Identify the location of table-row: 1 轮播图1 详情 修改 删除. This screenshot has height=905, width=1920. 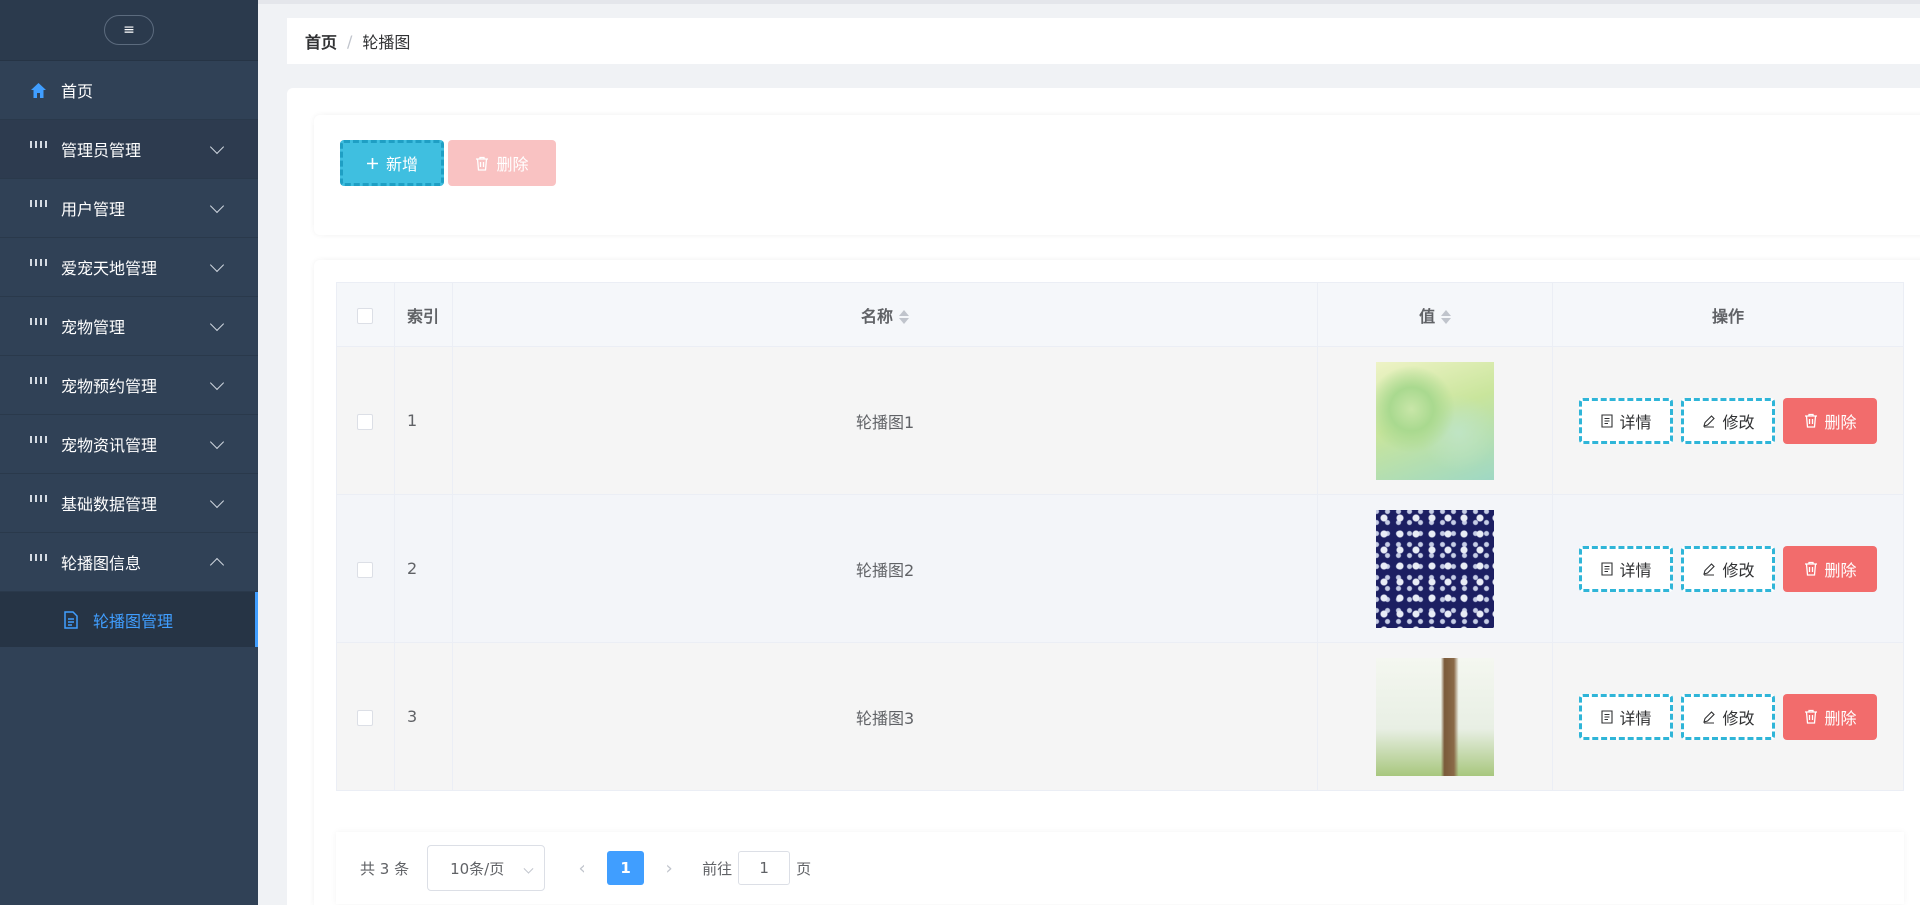
(1120, 420).